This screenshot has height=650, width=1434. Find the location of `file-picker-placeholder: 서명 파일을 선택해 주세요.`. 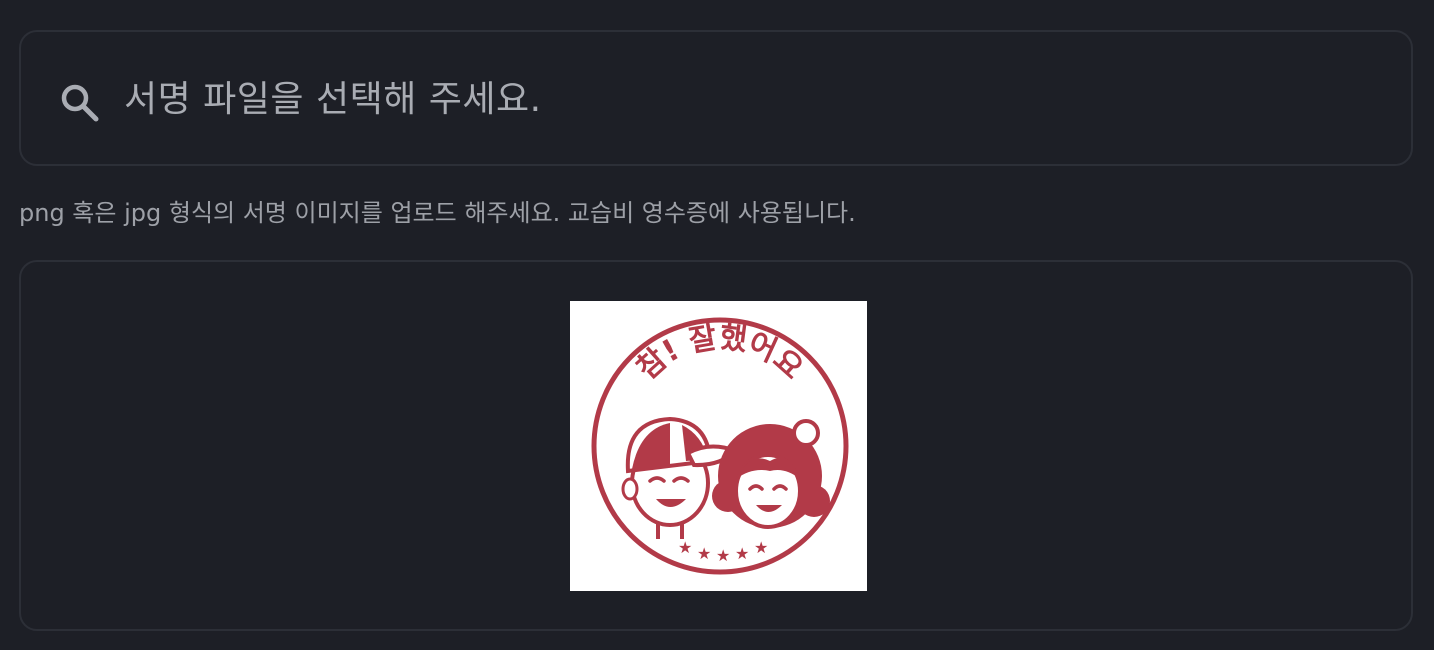

file-picker-placeholder: 서명 파일을 선택해 주세요. is located at coordinates (333, 99).